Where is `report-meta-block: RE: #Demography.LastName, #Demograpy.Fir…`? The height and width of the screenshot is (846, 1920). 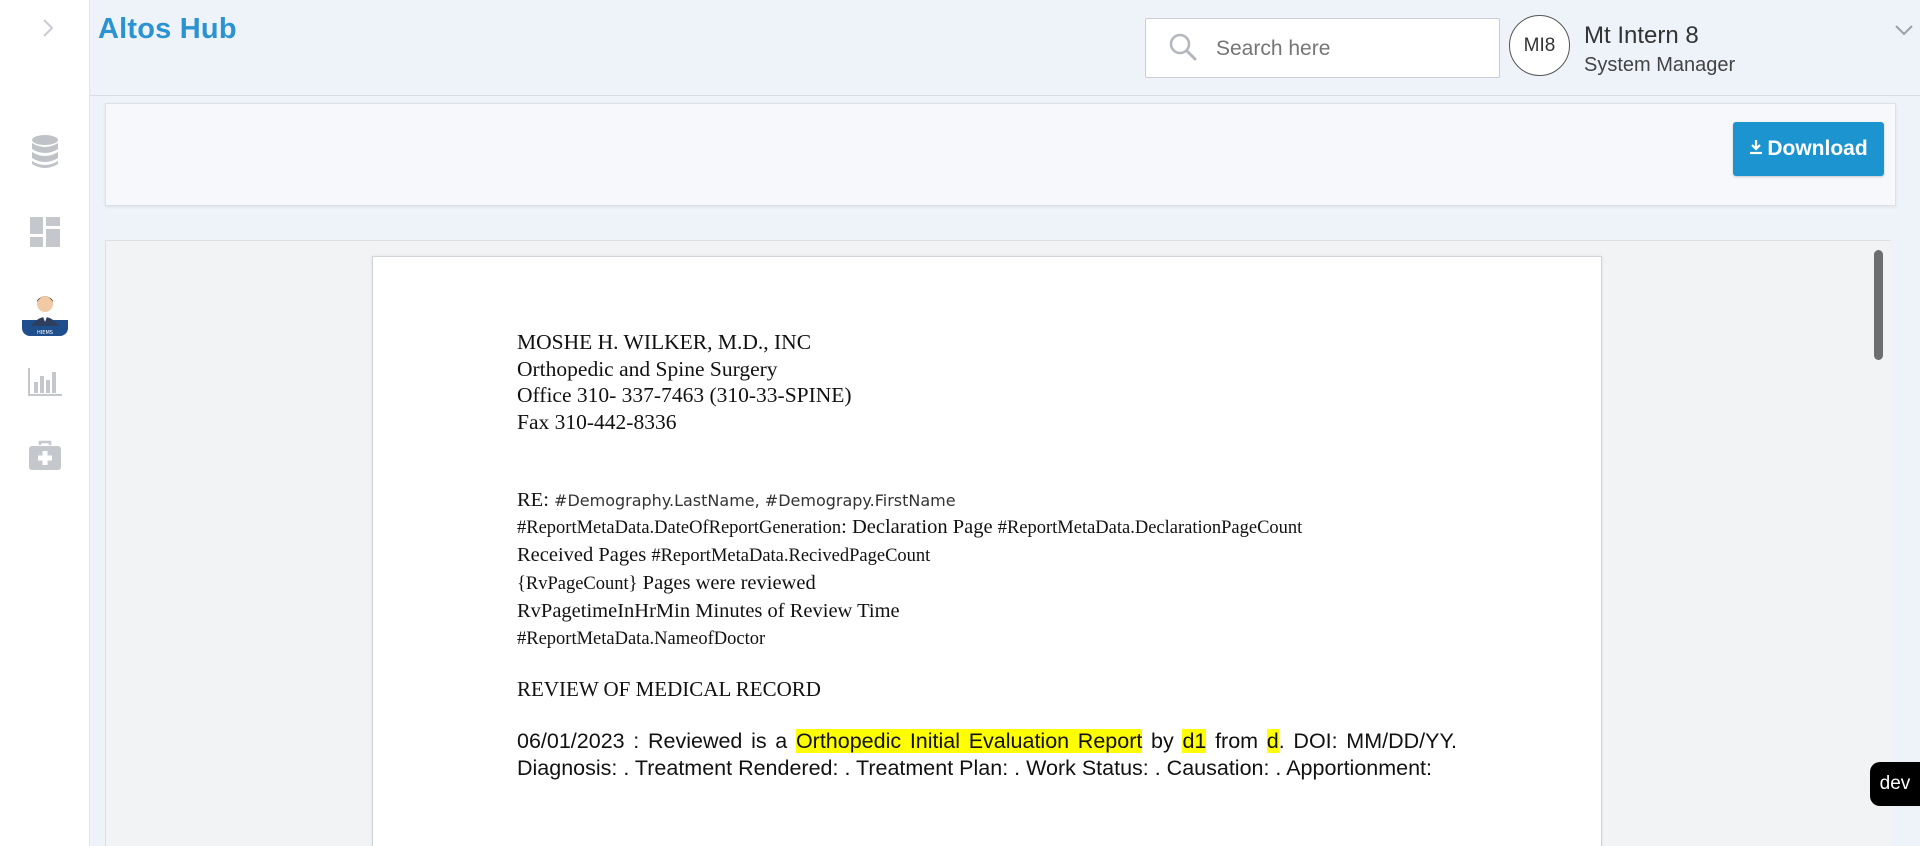
report-meta-block: RE: #Demography.LastName, #Demograpy.Fir… is located at coordinates (987, 570).